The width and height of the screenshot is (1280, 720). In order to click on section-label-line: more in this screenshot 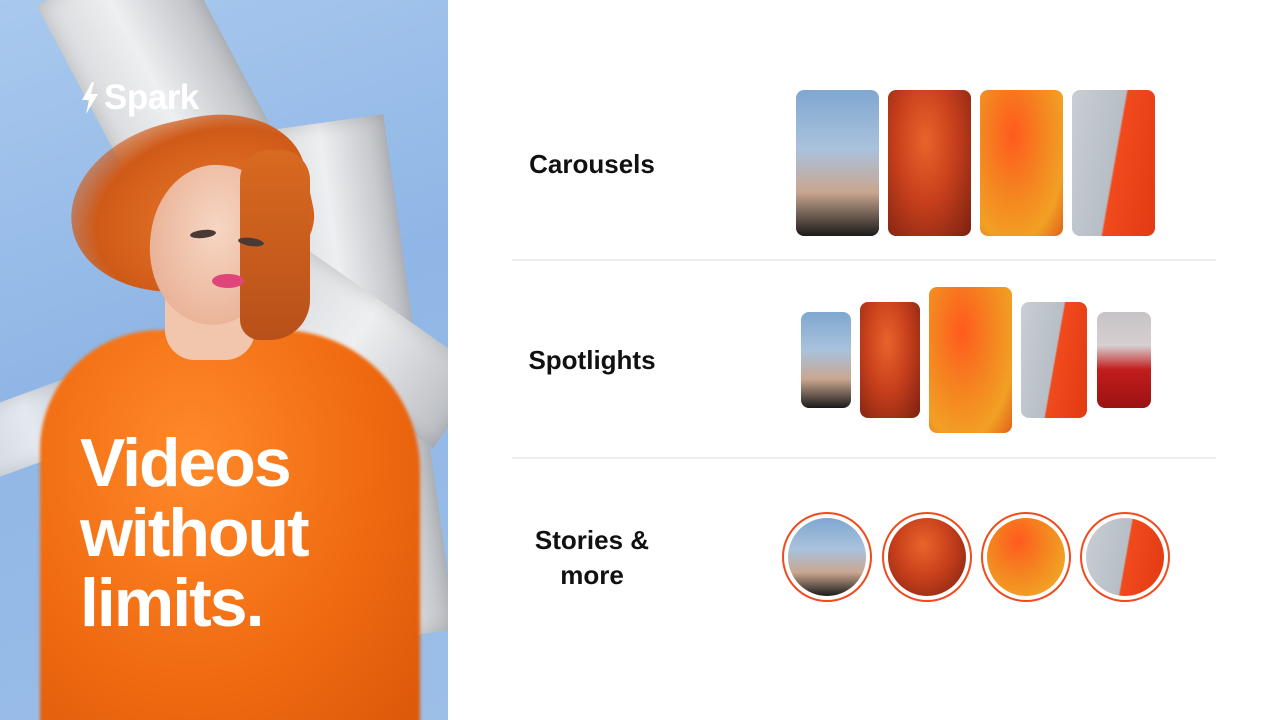, I will do `click(592, 575)`.